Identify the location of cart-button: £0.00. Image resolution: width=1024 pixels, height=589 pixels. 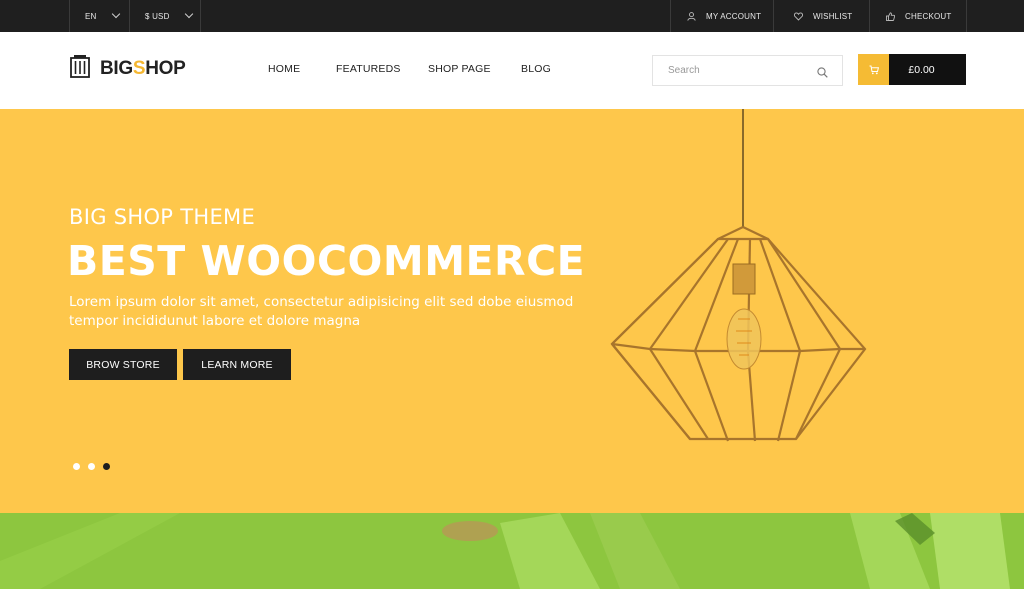
(912, 69).